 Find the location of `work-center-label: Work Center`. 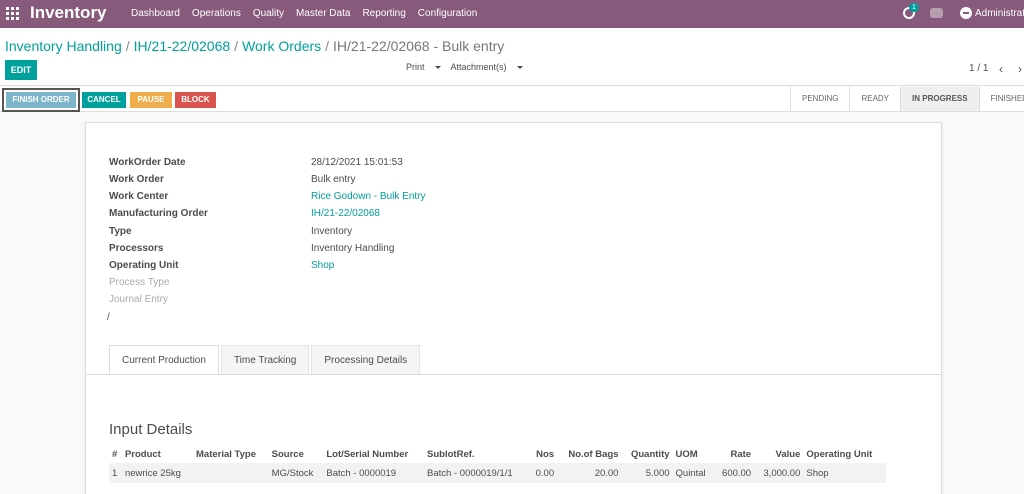

work-center-label: Work Center is located at coordinates (139, 196).